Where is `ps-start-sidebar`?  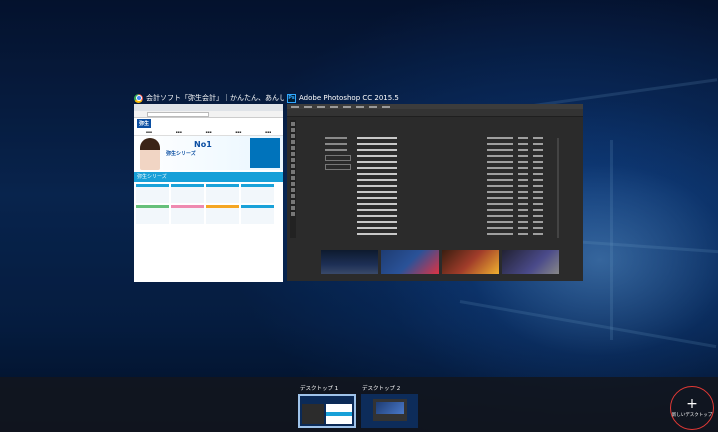 ps-start-sidebar is located at coordinates (339, 155).